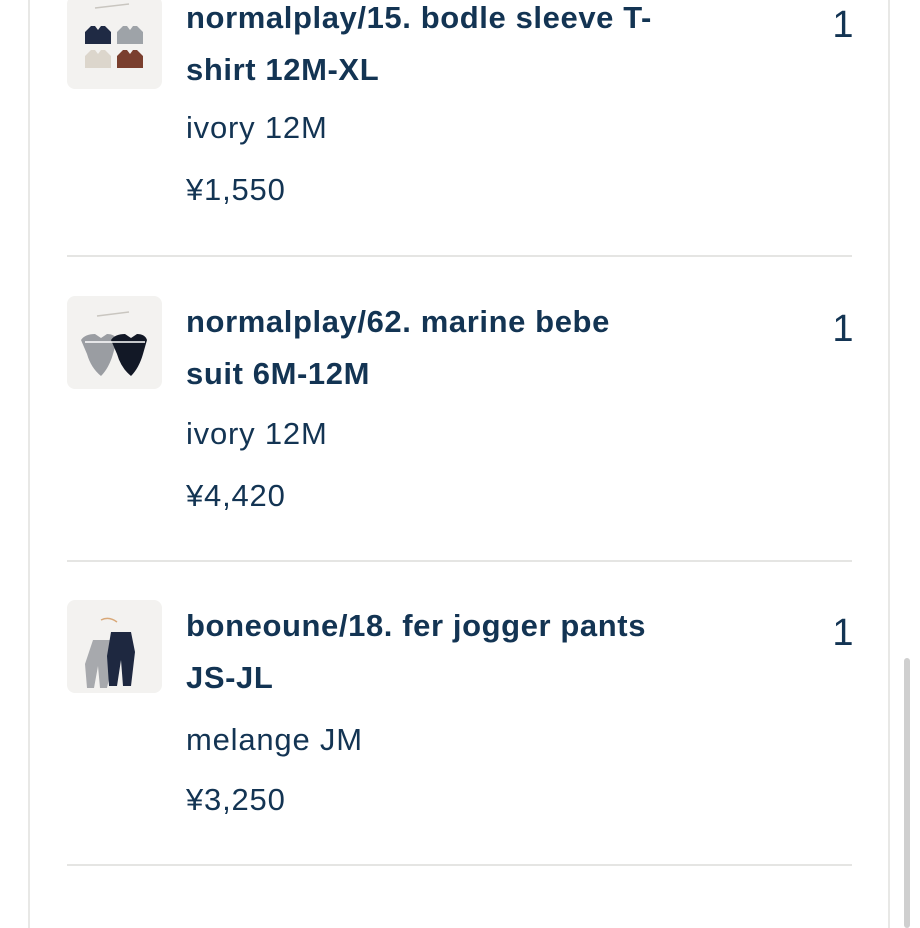 This screenshot has height=928, width=920. I want to click on product-title-line-2: suit 6M-12M, so click(278, 373).